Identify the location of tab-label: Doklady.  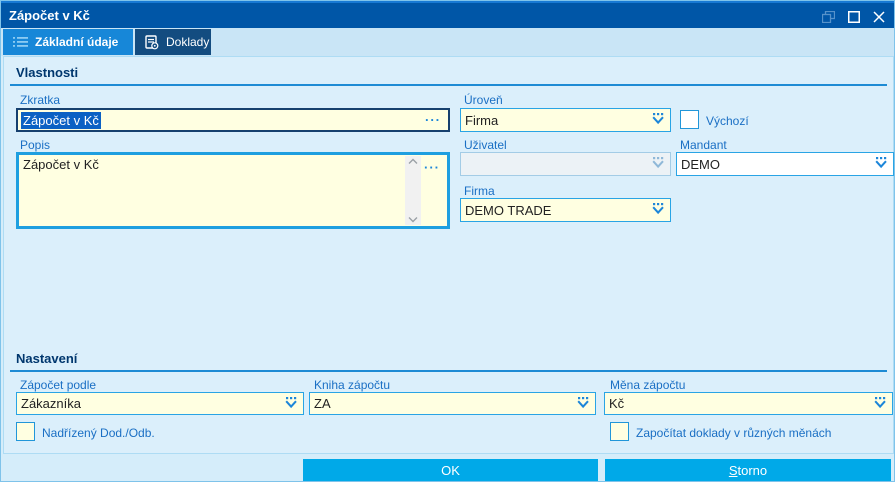
(188, 42).